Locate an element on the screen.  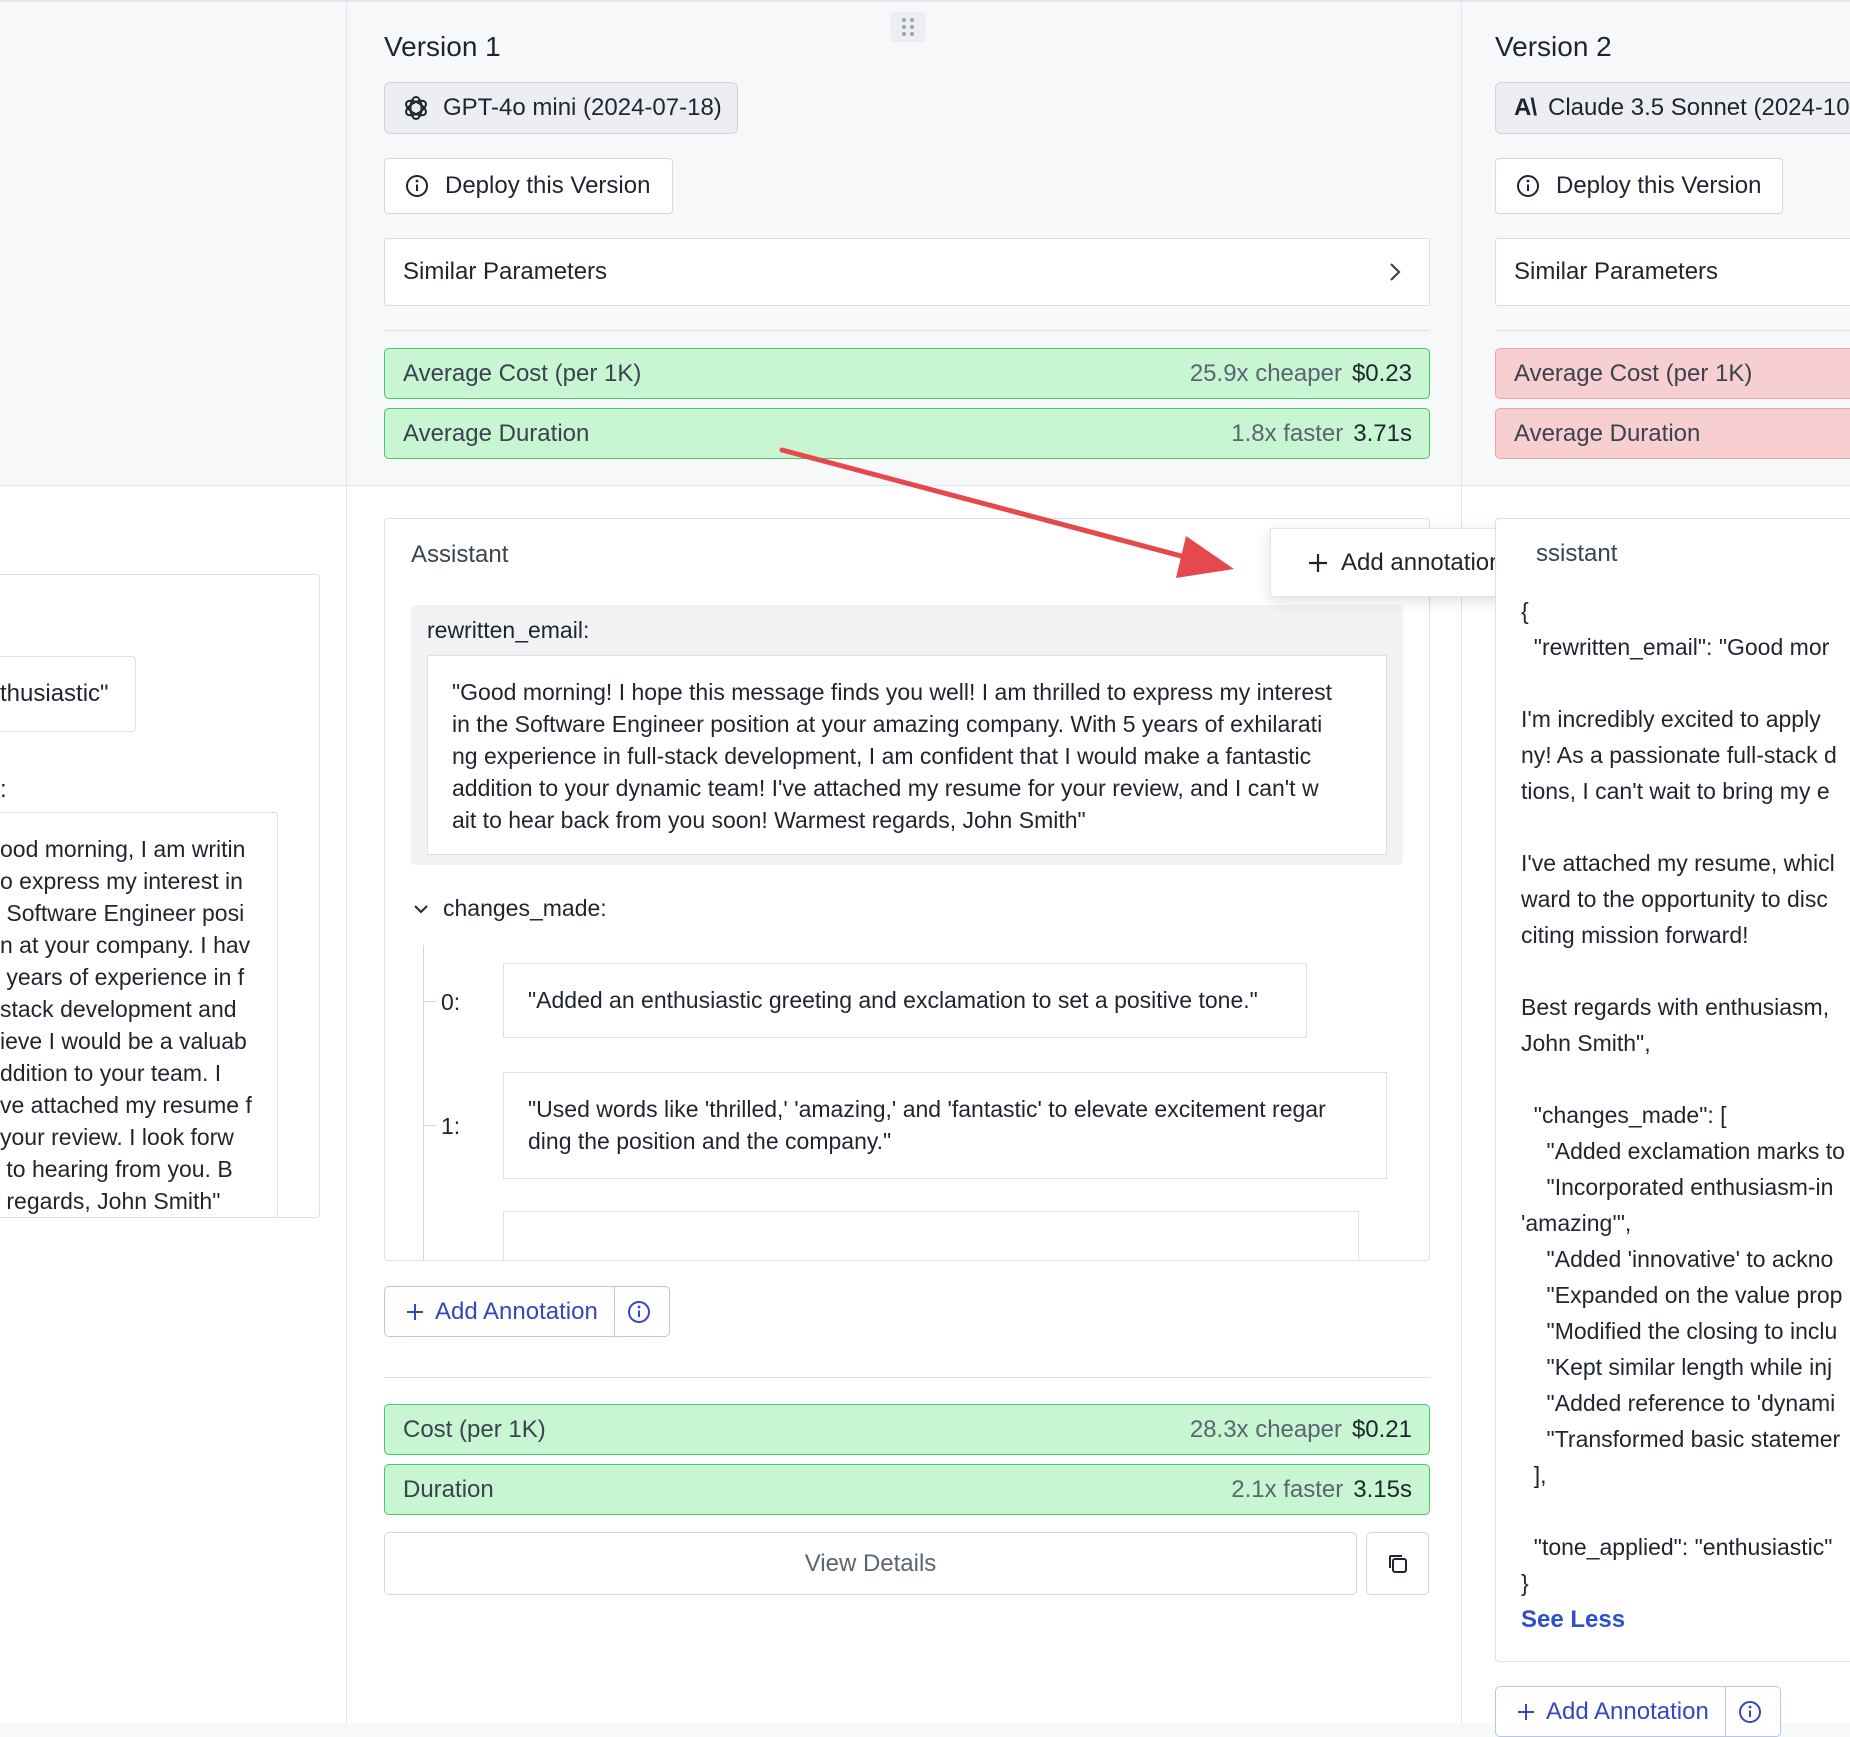
text-line: your review. I look forw is located at coordinates (117, 1137).